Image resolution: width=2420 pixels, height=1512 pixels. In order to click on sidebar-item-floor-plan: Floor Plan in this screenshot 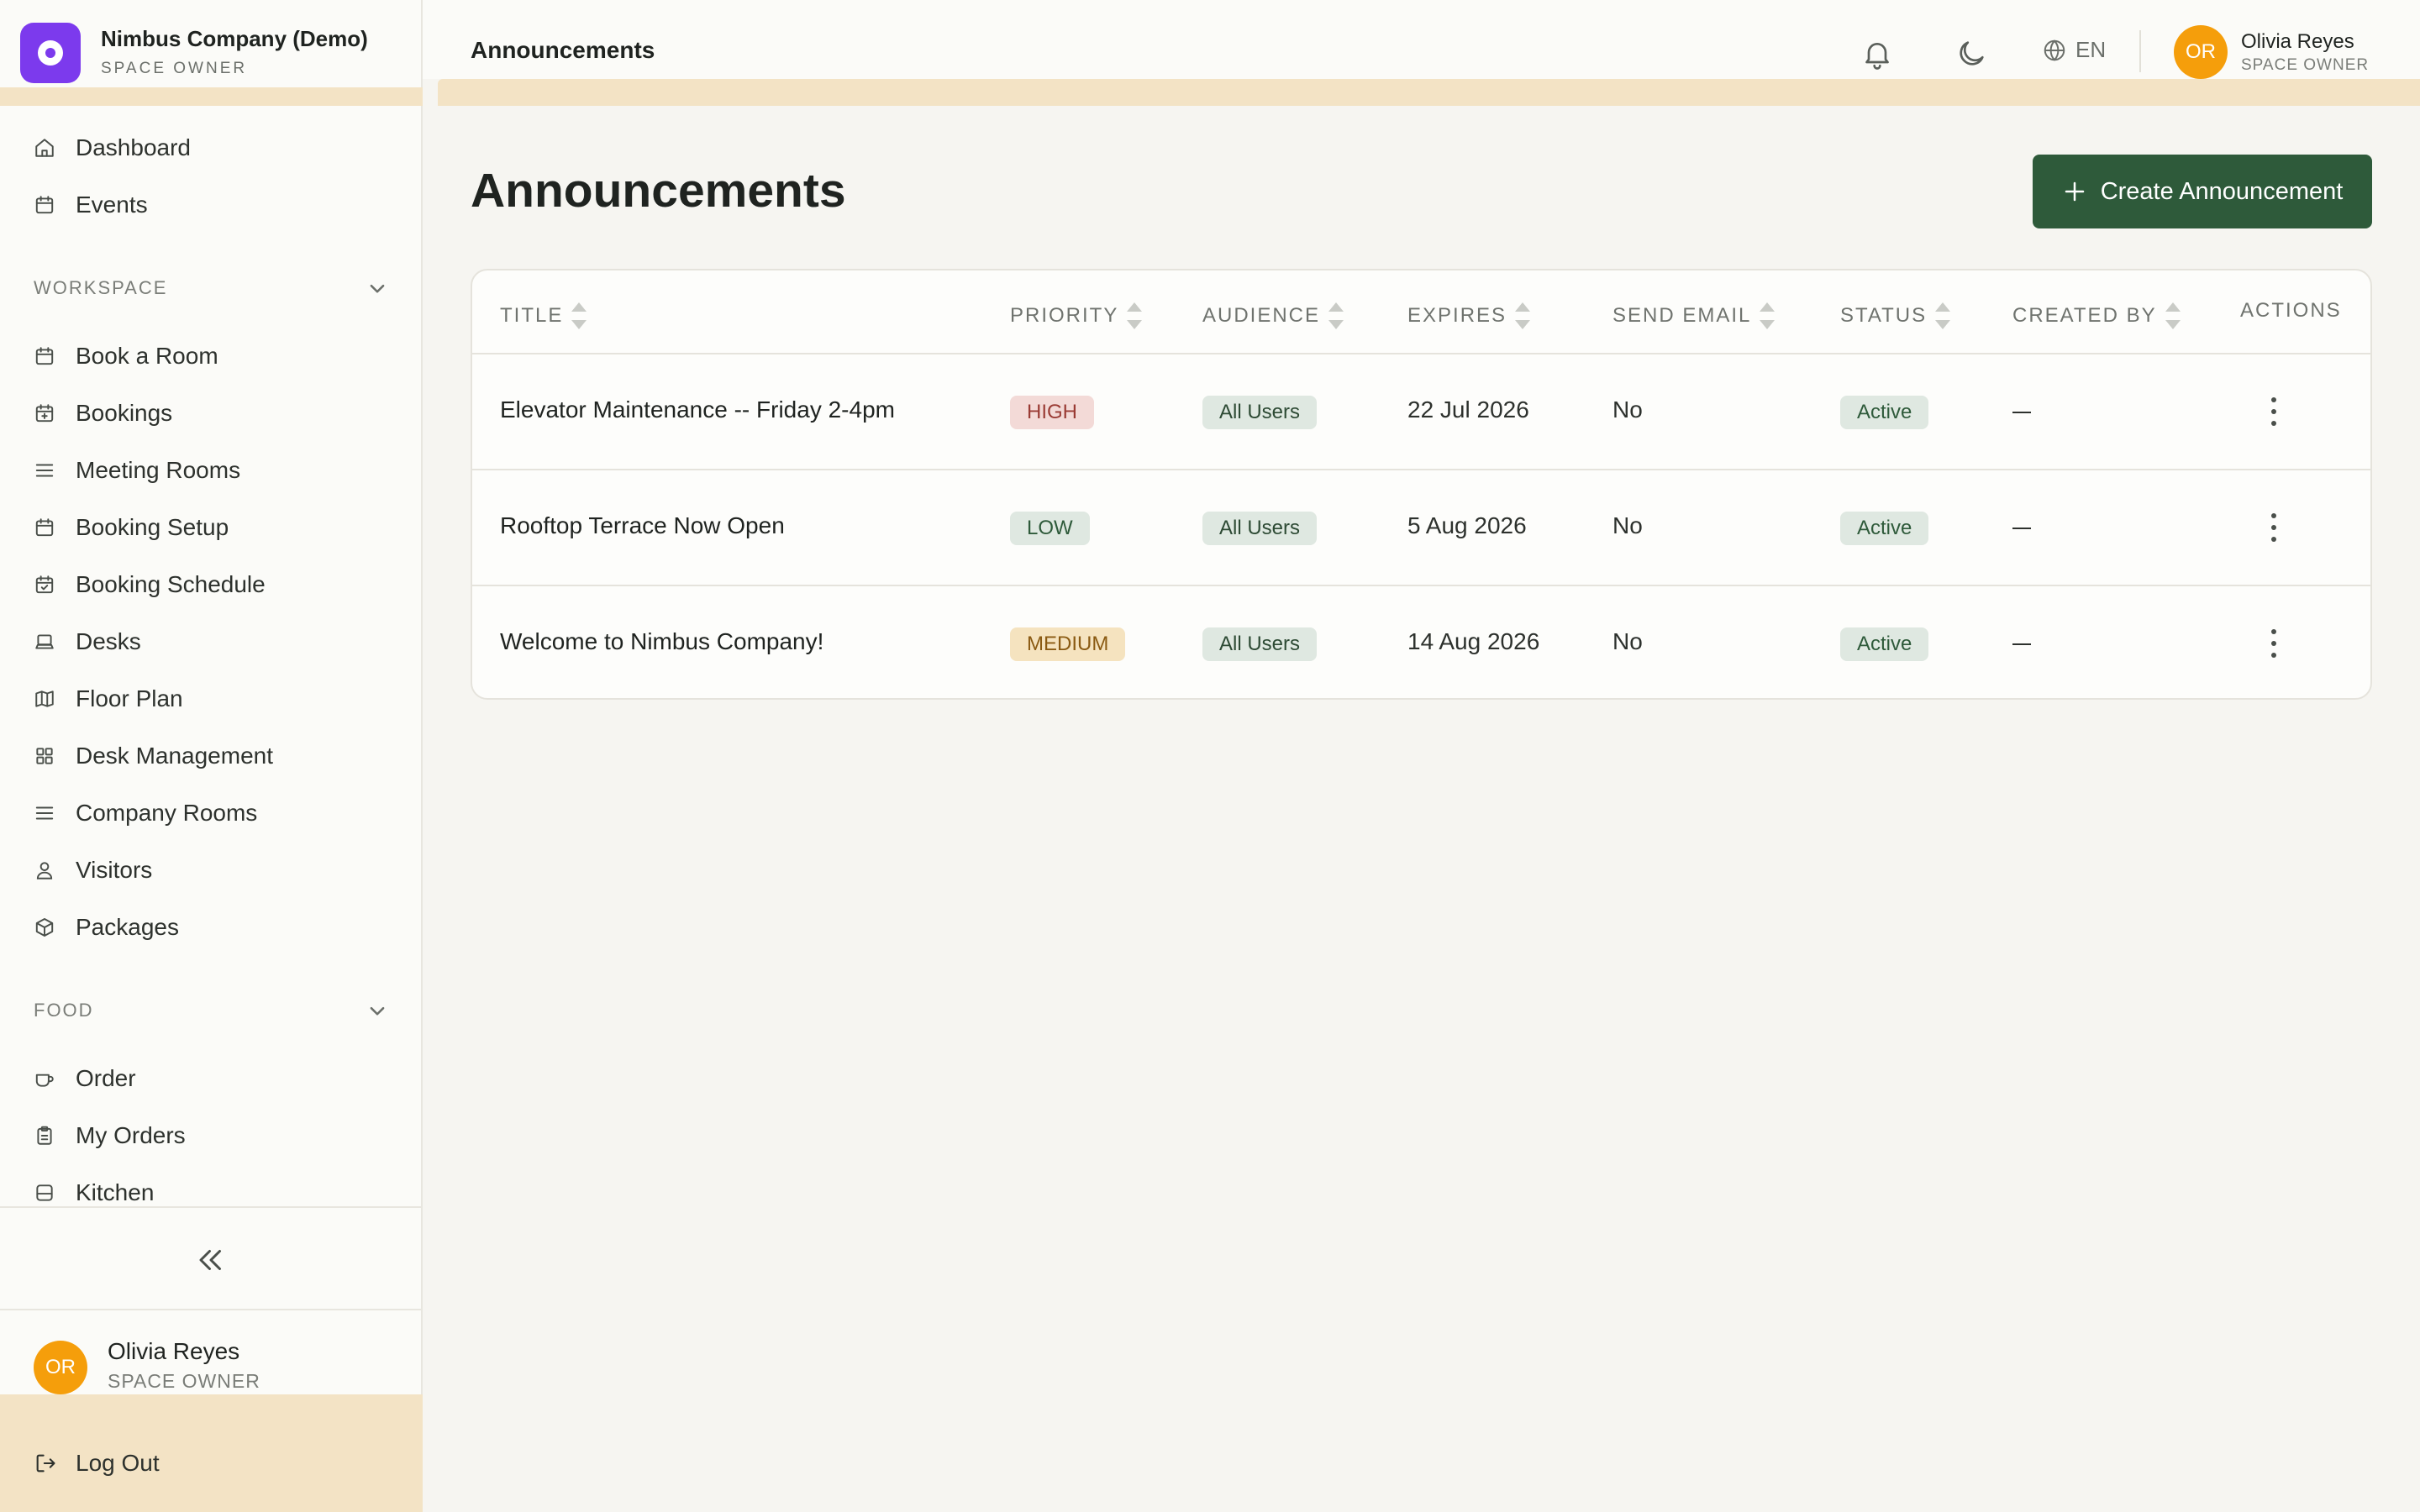, I will do `click(109, 698)`.